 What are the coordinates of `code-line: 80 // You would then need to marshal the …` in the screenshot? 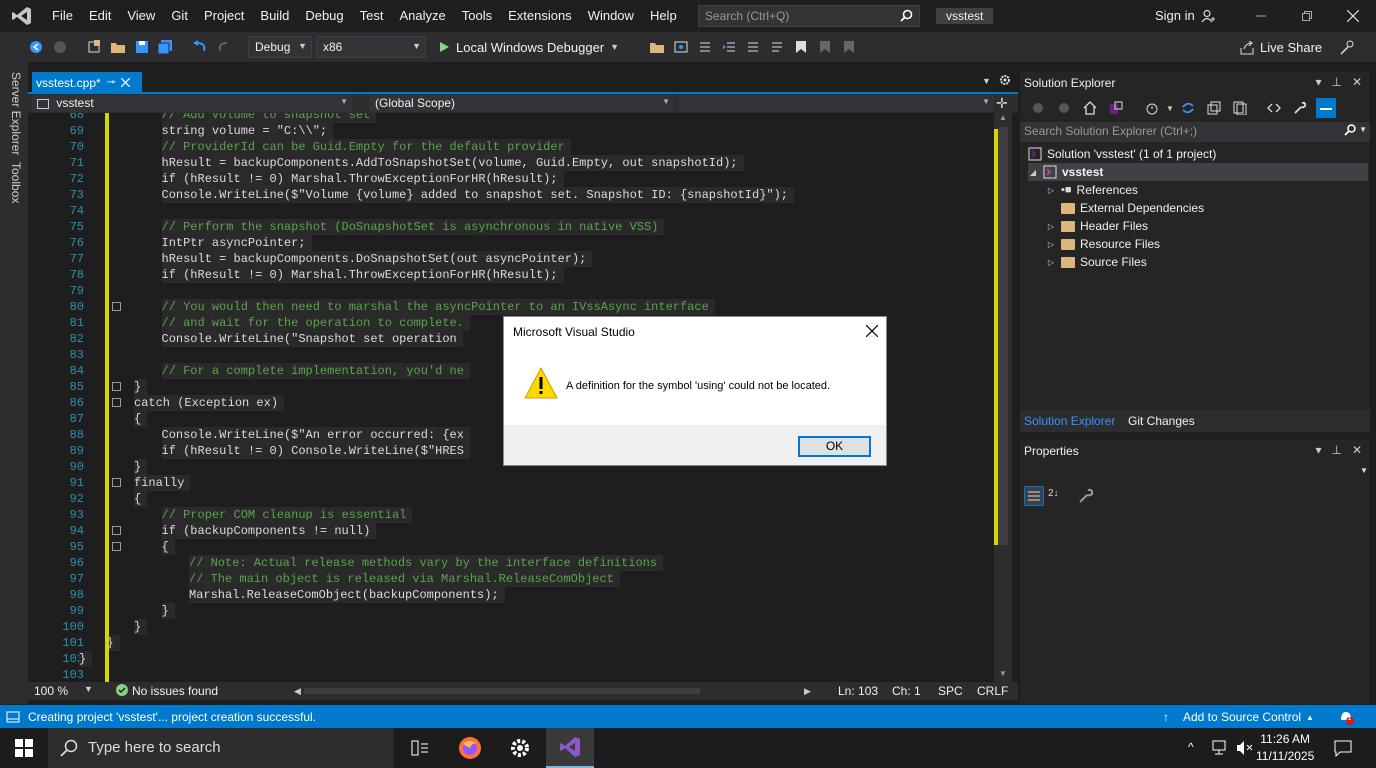 It's located at (511, 307).